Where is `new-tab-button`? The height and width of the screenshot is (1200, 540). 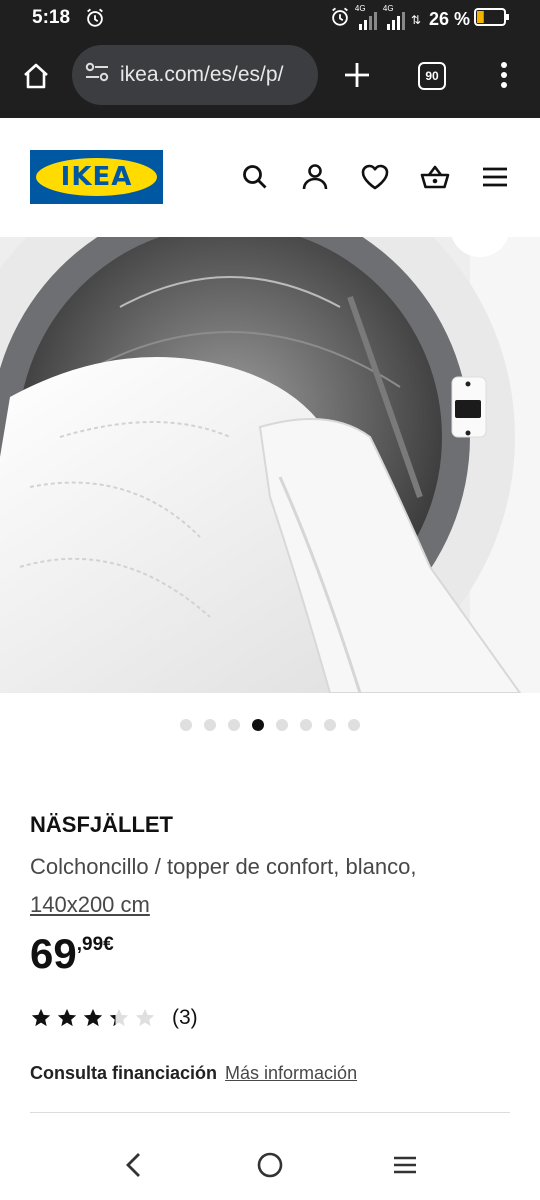
new-tab-button is located at coordinates (357, 75).